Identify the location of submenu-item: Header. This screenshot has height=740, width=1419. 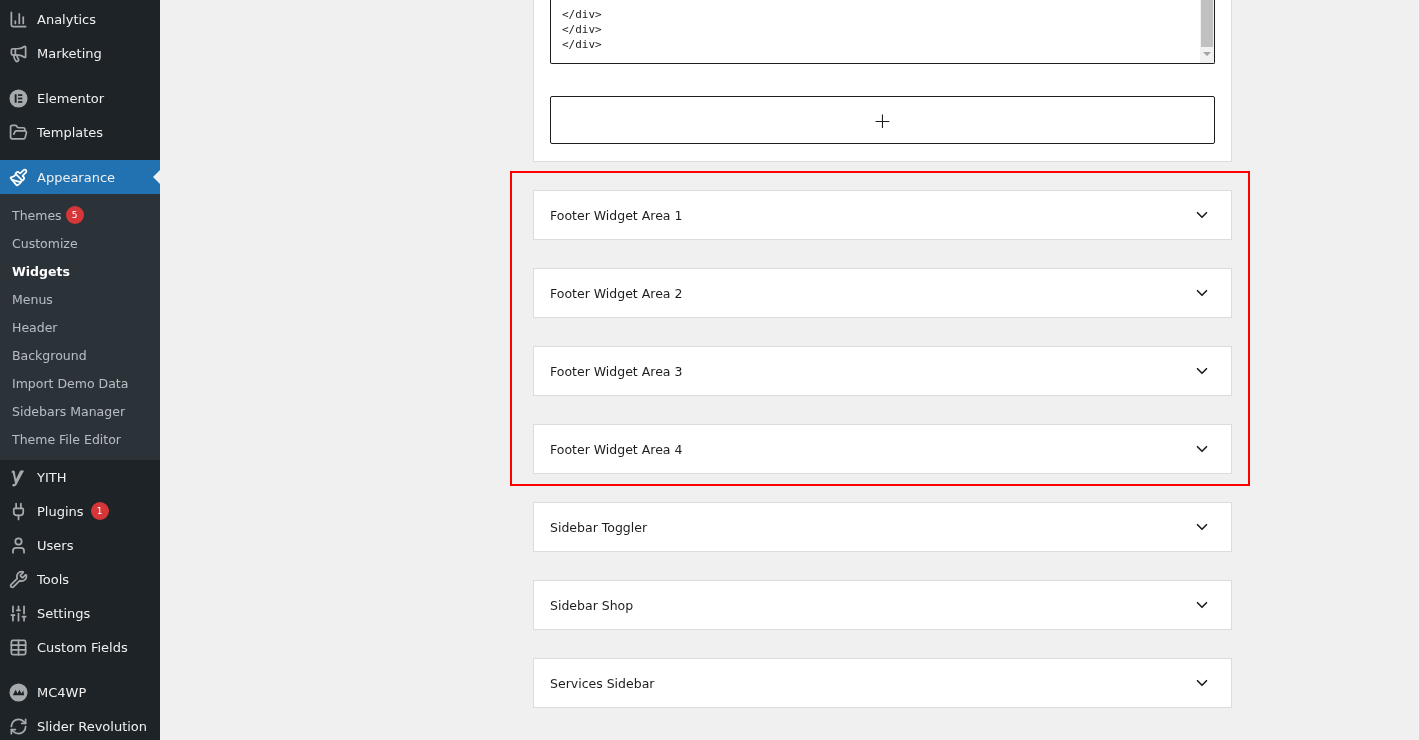
(80, 327).